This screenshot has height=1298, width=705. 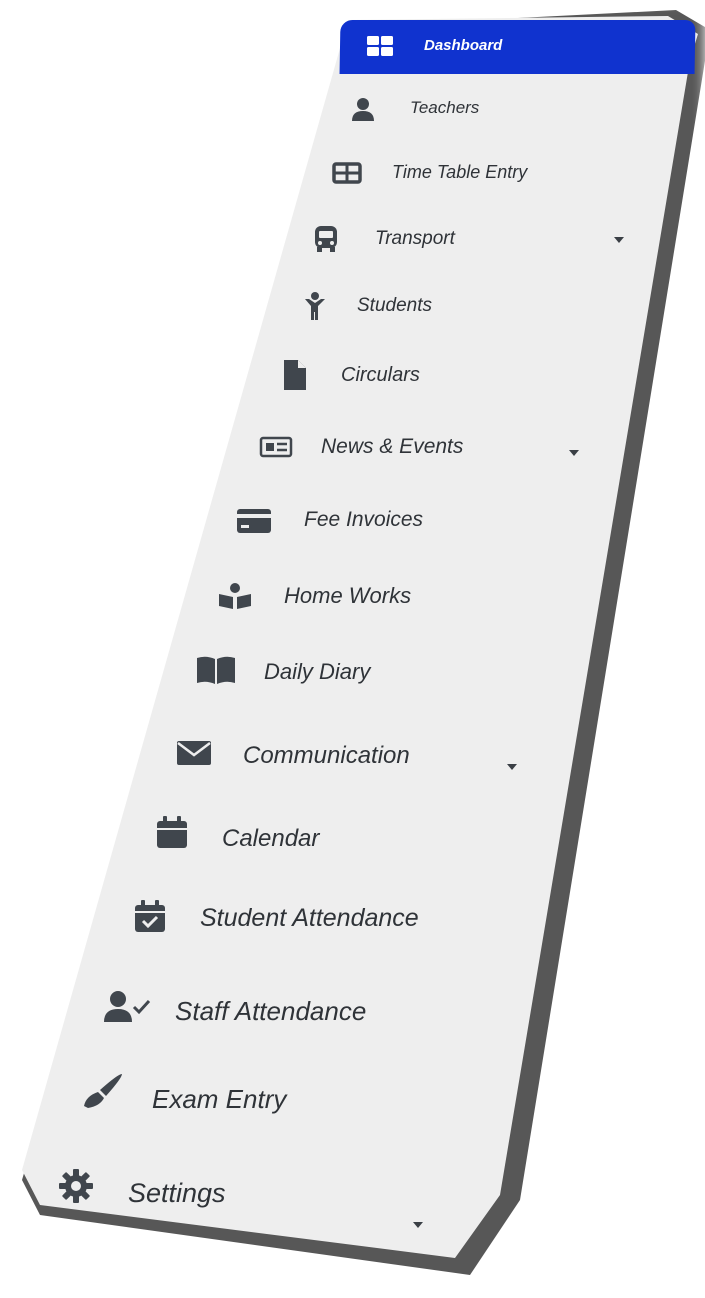 What do you see at coordinates (276, 447) in the screenshot?
I see `newspaper-icon` at bounding box center [276, 447].